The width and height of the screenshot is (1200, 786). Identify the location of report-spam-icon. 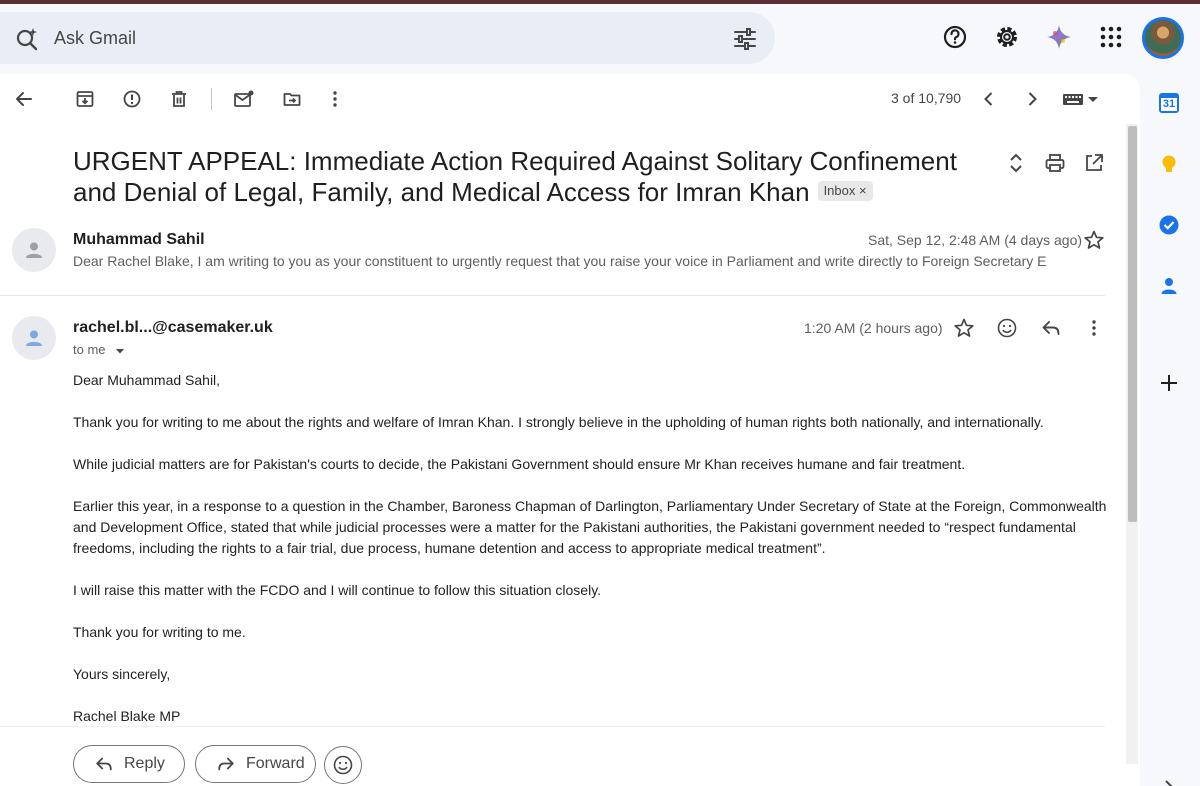
(132, 99).